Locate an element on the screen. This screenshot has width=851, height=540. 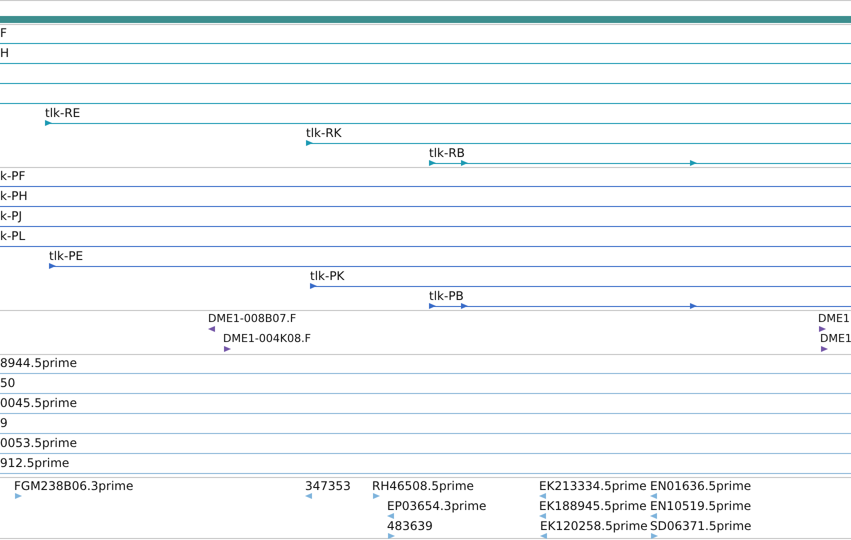
feature-label: EN10519.5prime is located at coordinates (701, 506).